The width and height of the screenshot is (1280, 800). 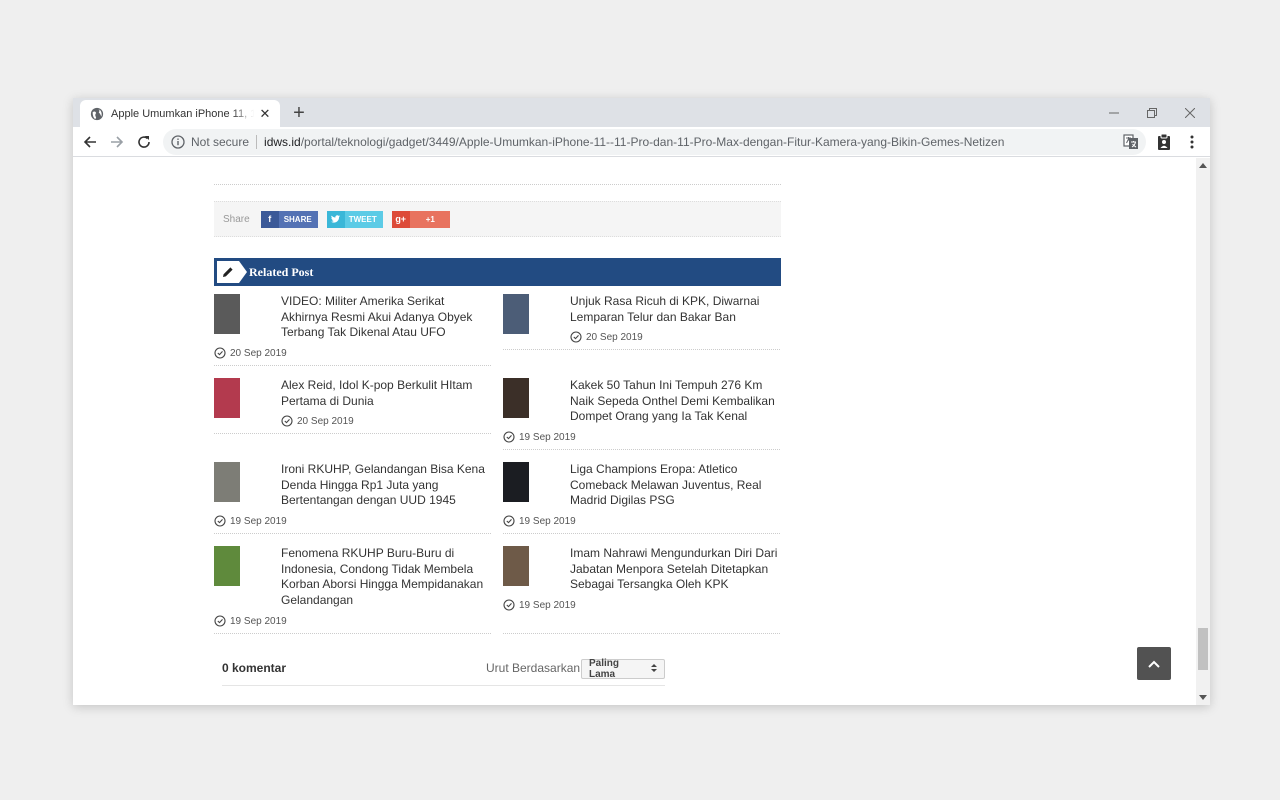 I want to click on sort-select: Paling Lama, so click(x=623, y=669).